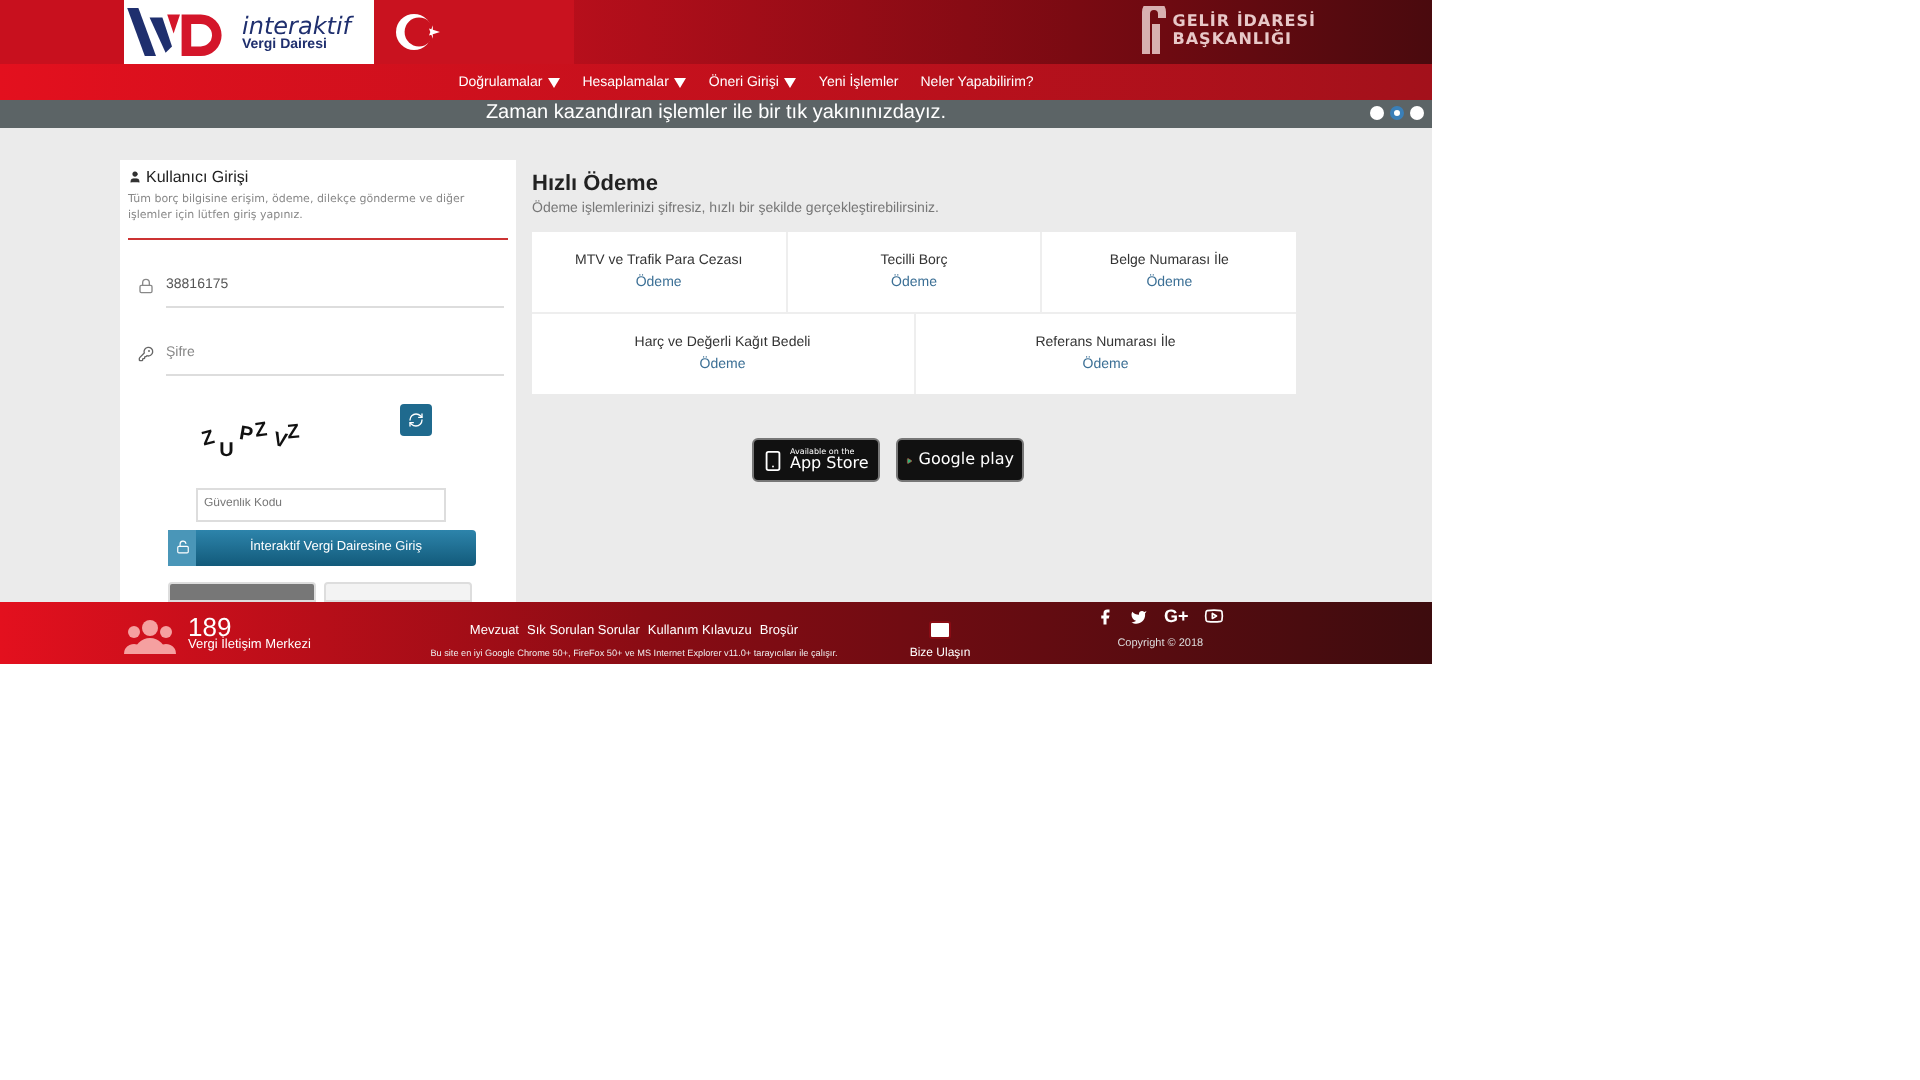 The height and width of the screenshot is (1080, 1920). What do you see at coordinates (146, 285) in the screenshot?
I see `lock-icon` at bounding box center [146, 285].